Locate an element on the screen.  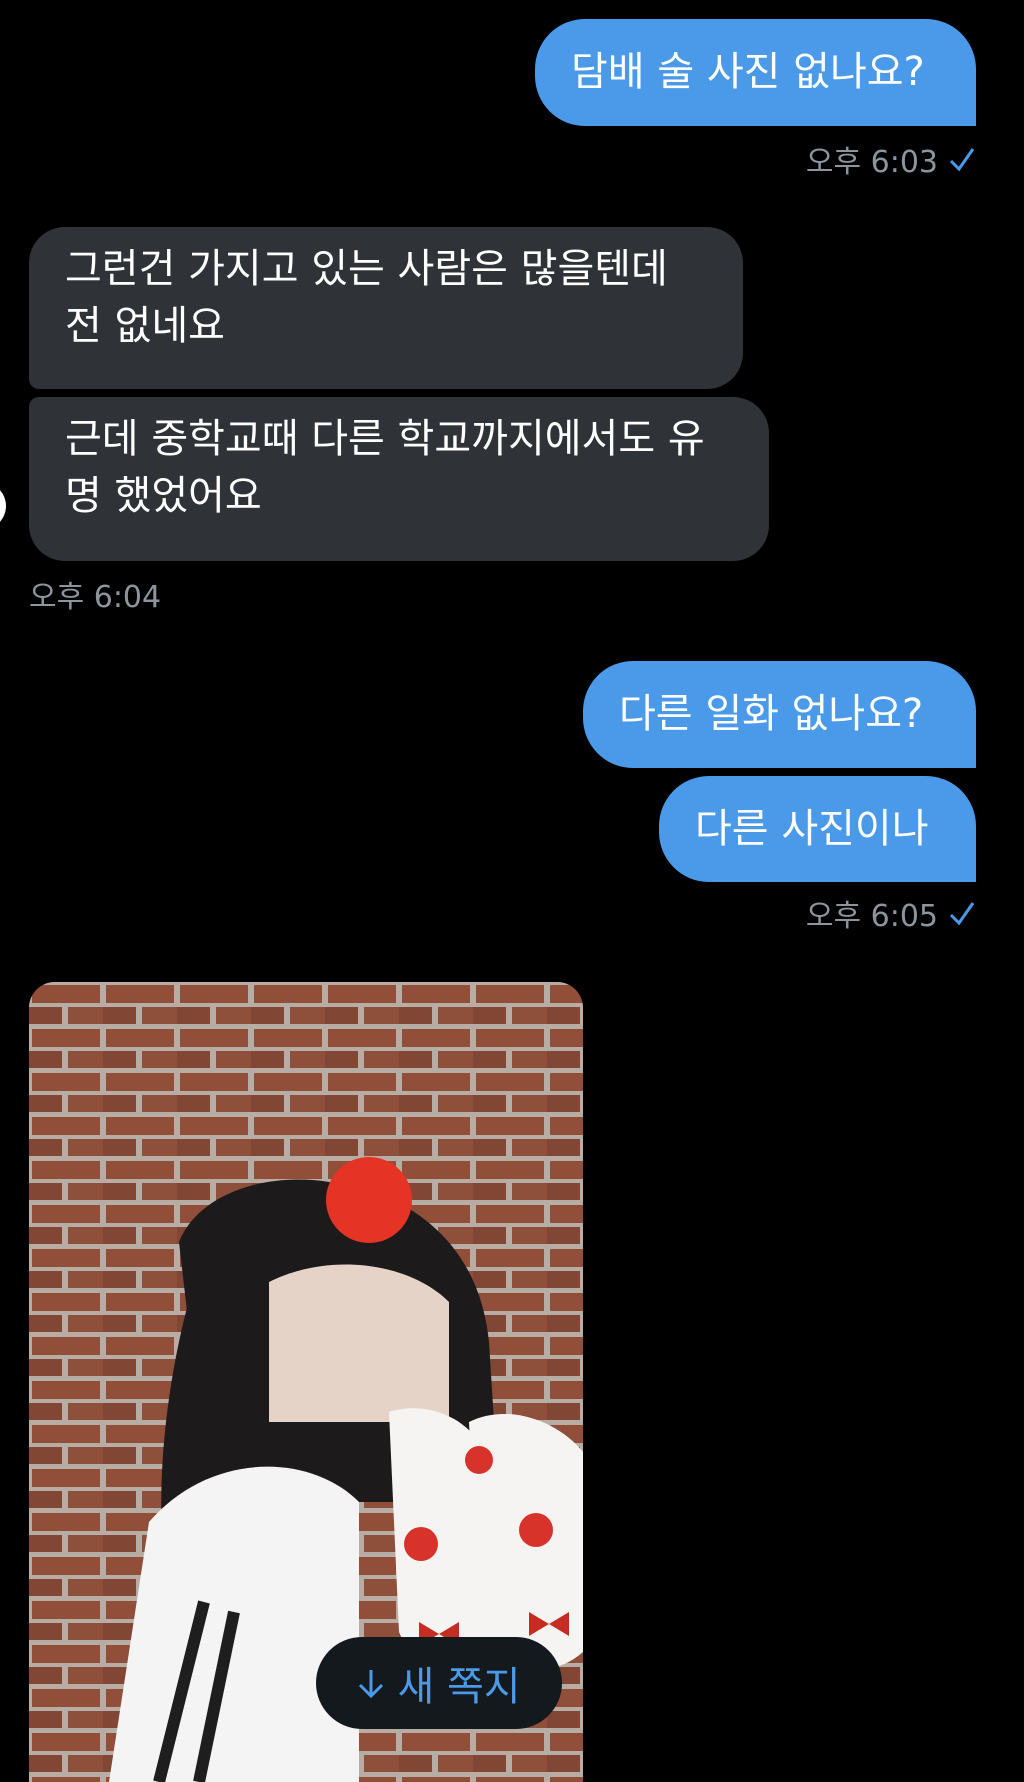
message-timestamp: 오후 6:04 is located at coordinates (95, 597).